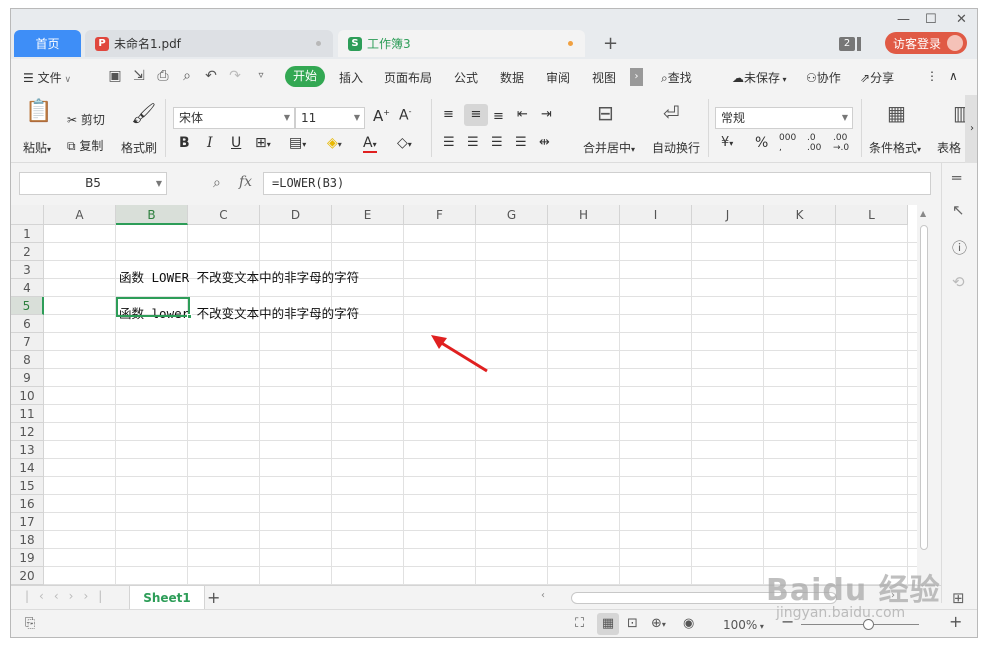 This screenshot has height=646, width=987. I want to click on column-header-A: A, so click(80, 215).